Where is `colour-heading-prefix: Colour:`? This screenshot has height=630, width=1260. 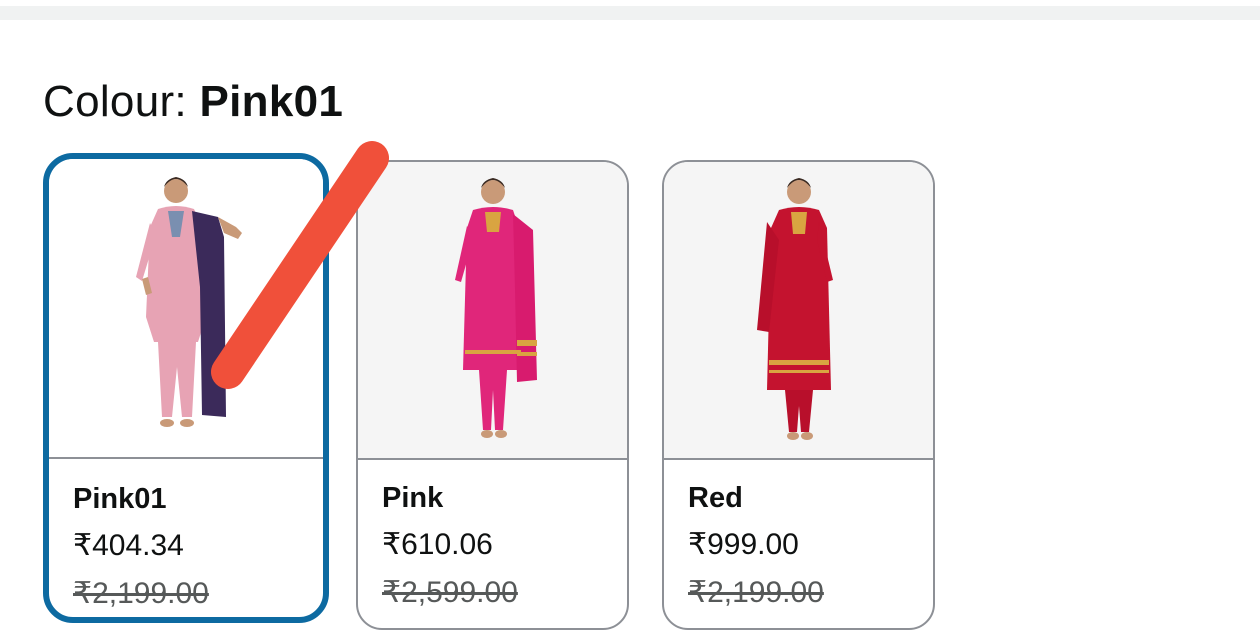 colour-heading-prefix: Colour: is located at coordinates (121, 101).